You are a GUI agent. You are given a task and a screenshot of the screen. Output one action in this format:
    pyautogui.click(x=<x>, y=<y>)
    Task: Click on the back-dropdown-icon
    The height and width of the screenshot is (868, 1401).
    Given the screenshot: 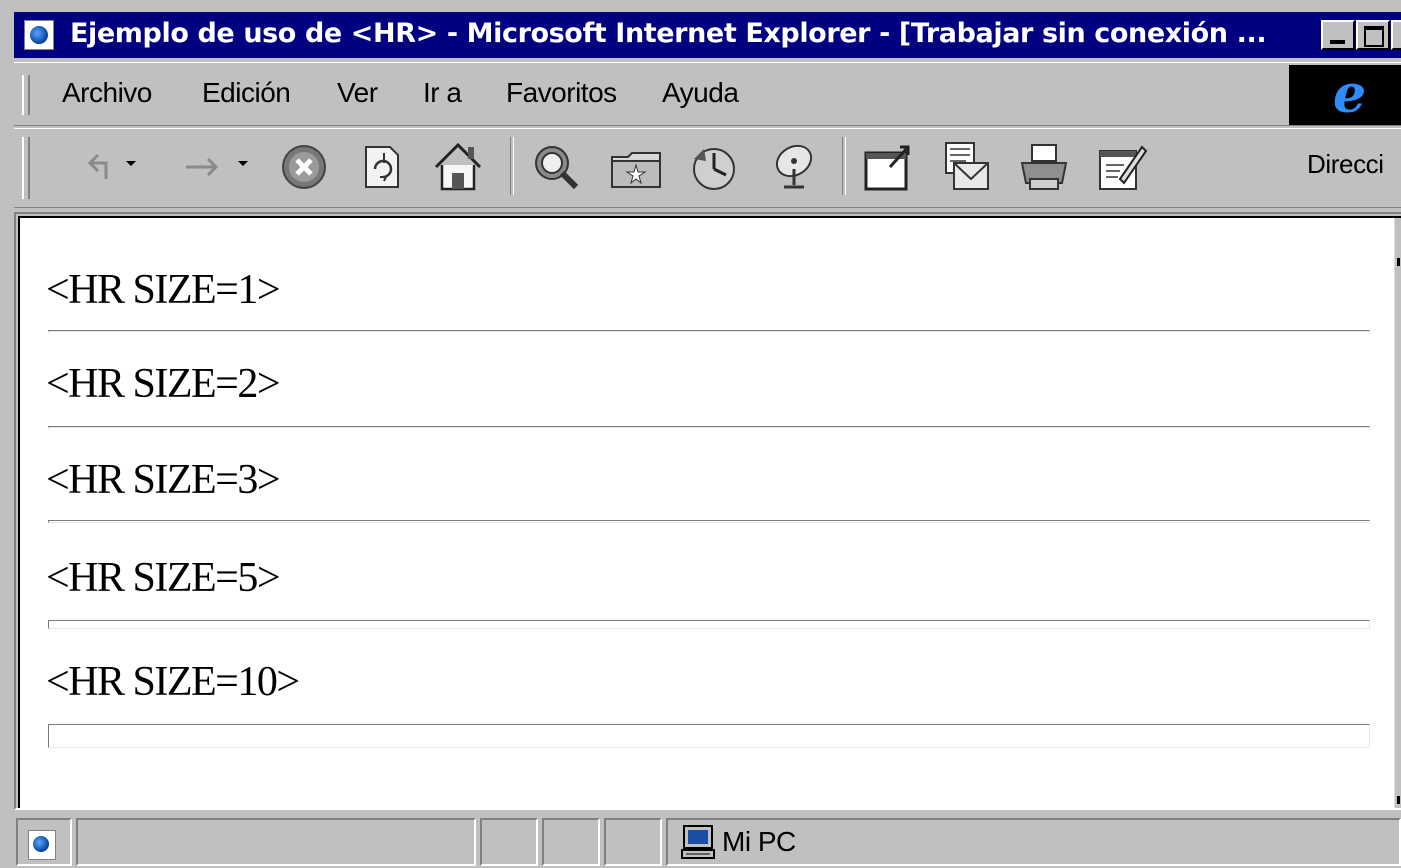 What is the action you would take?
    pyautogui.click(x=131, y=163)
    